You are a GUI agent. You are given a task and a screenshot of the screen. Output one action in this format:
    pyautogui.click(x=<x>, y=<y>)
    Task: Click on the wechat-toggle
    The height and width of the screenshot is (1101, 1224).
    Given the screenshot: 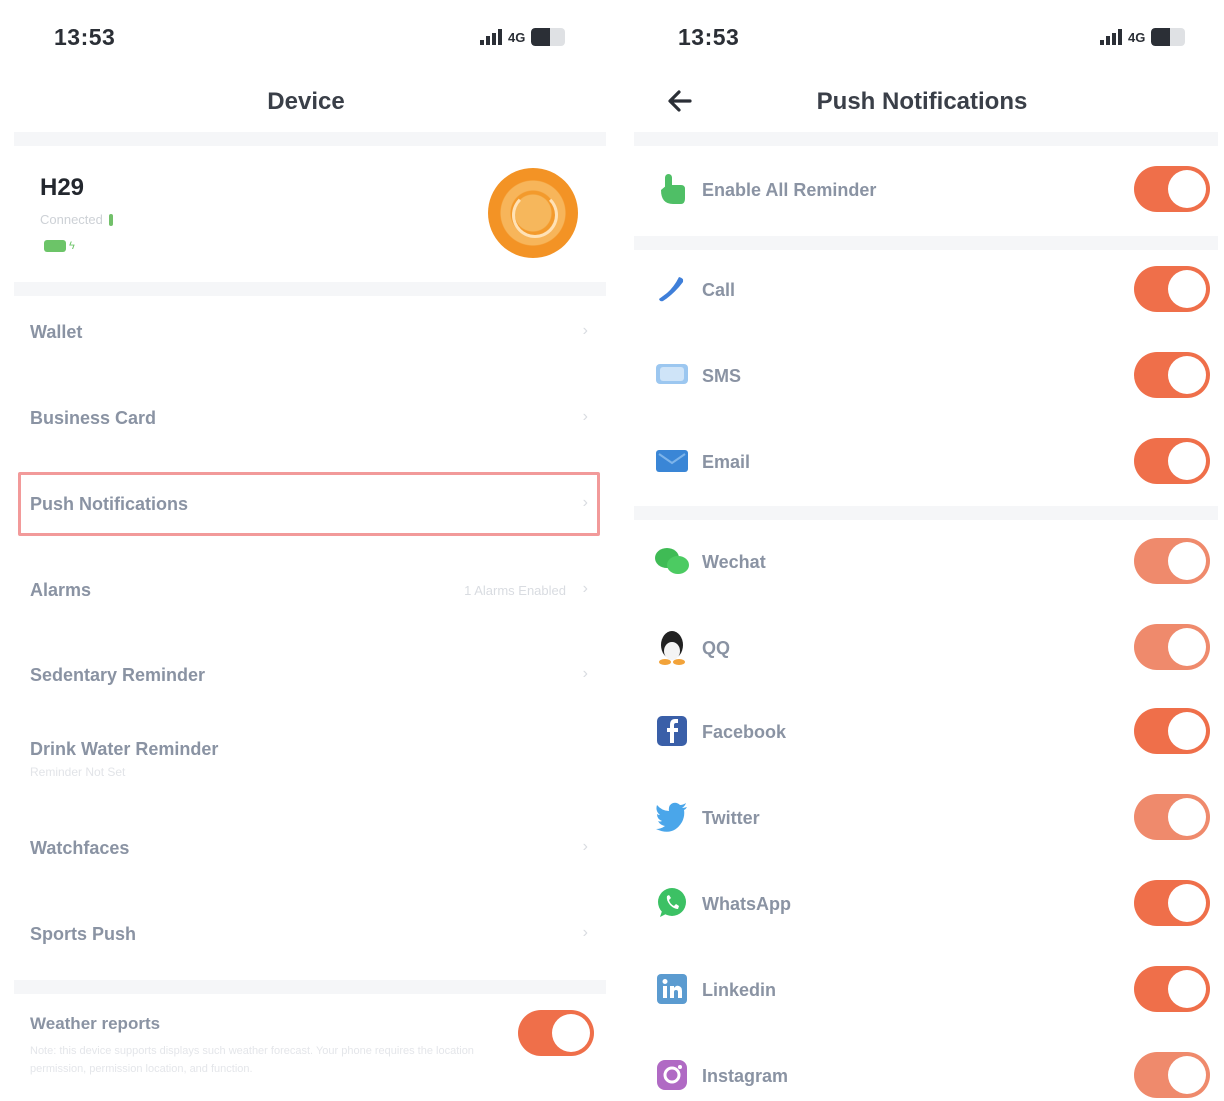 What is the action you would take?
    pyautogui.click(x=1172, y=561)
    